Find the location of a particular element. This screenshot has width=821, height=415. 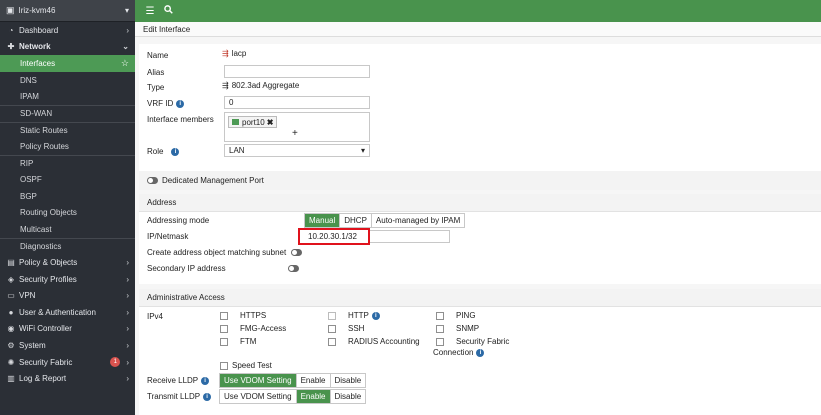

sidebar-item-security-profiles: ◈ Security Profiles › is located at coordinates (67, 279).